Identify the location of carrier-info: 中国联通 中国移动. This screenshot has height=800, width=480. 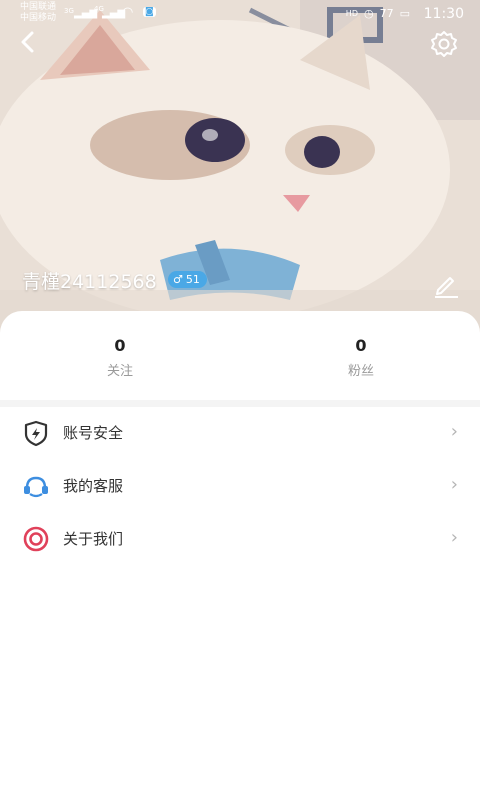
(38, 13).